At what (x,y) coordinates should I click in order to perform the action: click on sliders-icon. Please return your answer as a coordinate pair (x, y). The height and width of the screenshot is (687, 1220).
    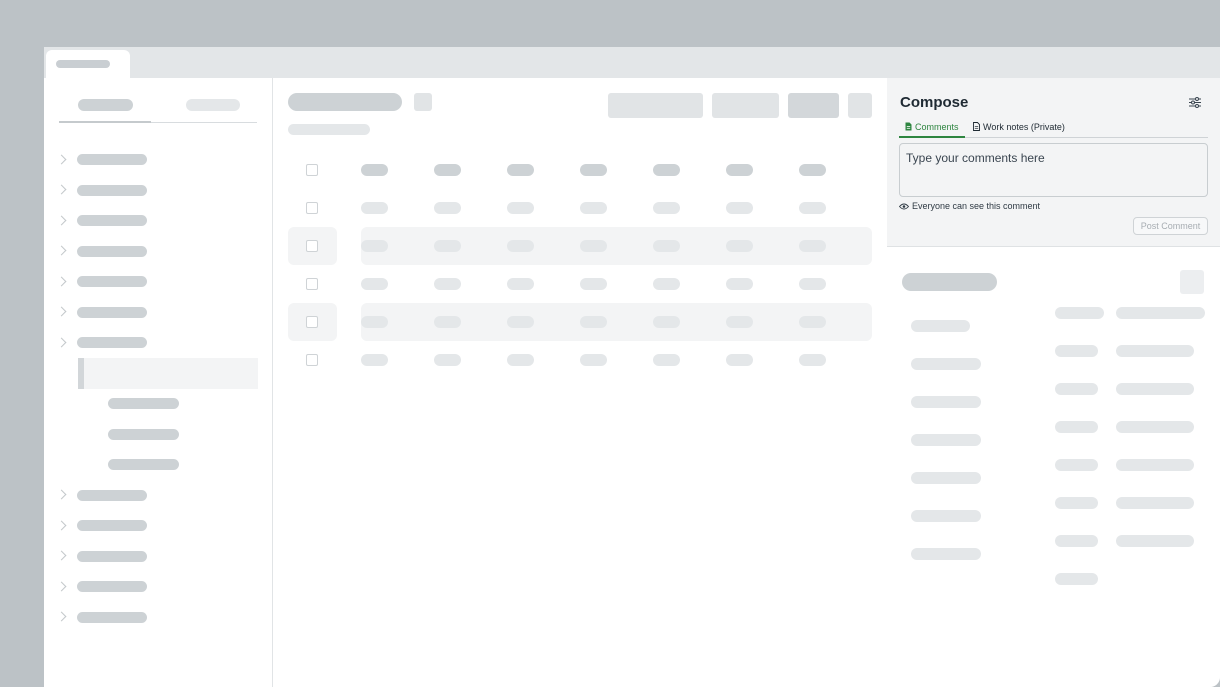
    Looking at the image, I should click on (1195, 102).